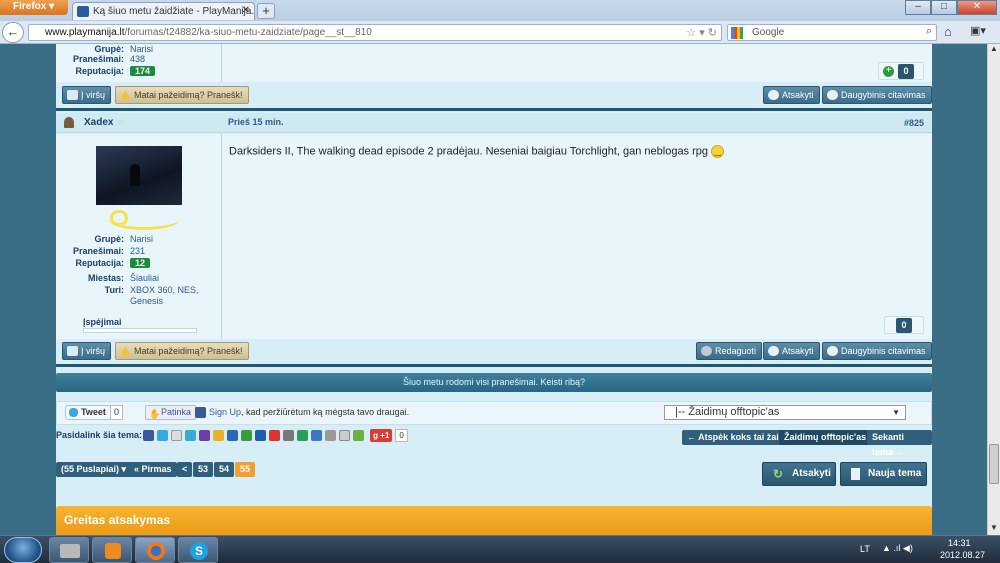  Describe the element at coordinates (948, 31) in the screenshot. I see `home-icon: ⌂` at that location.